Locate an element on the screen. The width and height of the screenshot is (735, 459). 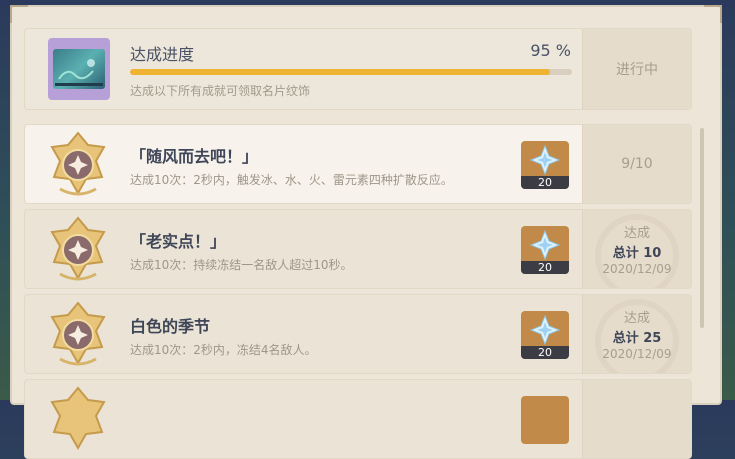
achievement-description: 达成10次：2秒内，冻结4名敌人。 is located at coordinates (223, 350).